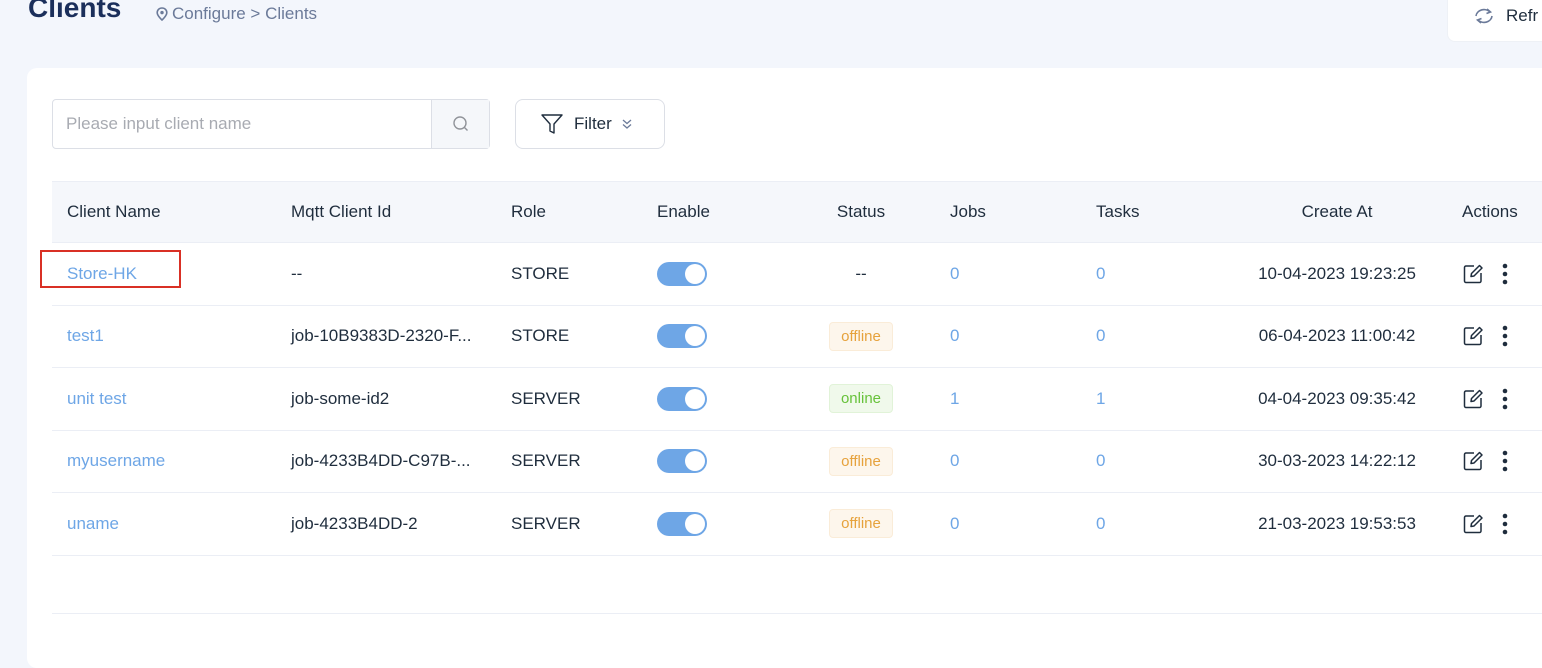  I want to click on search-box, so click(271, 124).